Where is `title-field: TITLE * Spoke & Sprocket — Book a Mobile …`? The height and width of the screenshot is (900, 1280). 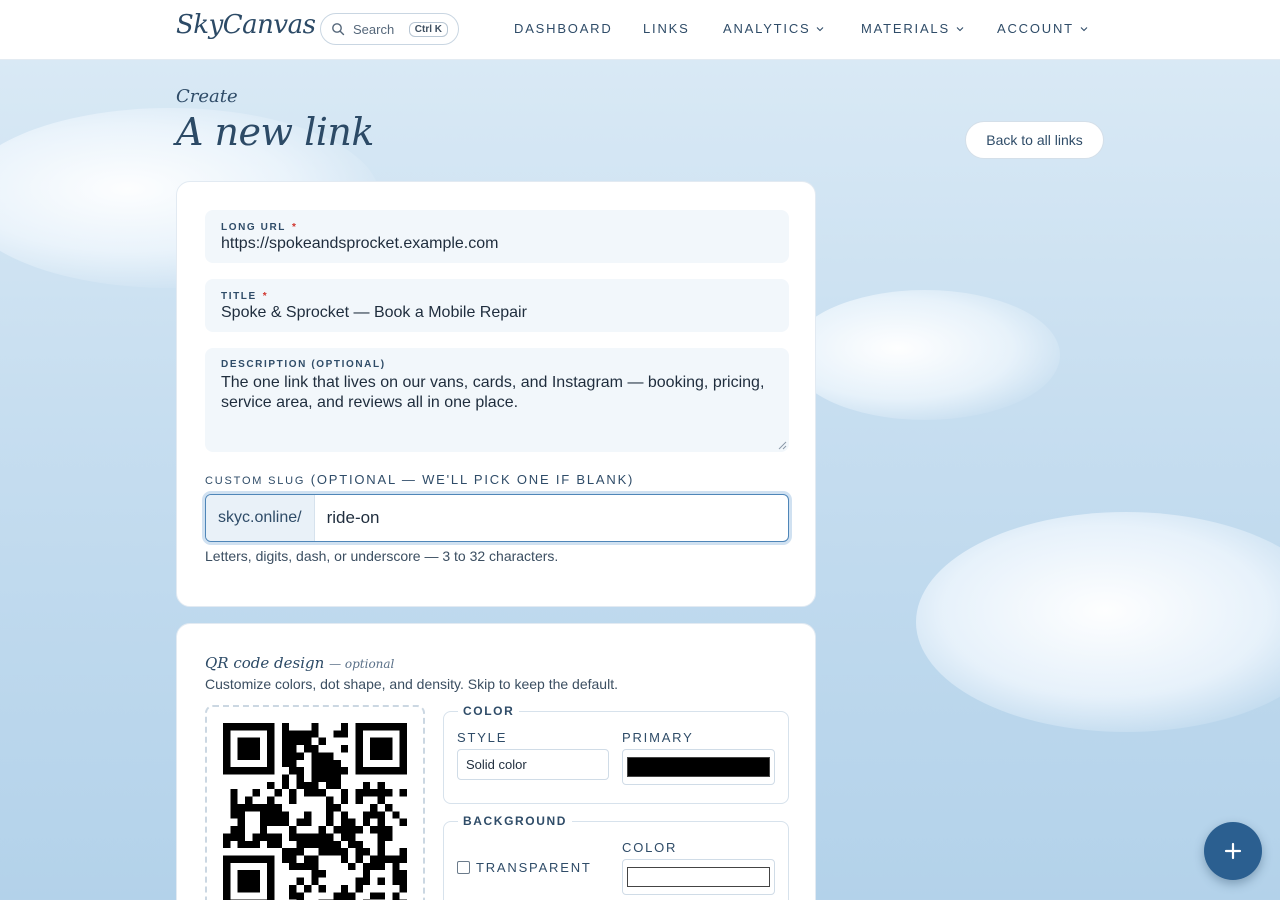 title-field: TITLE * Spoke & Sprocket — Book a Mobile … is located at coordinates (497, 305).